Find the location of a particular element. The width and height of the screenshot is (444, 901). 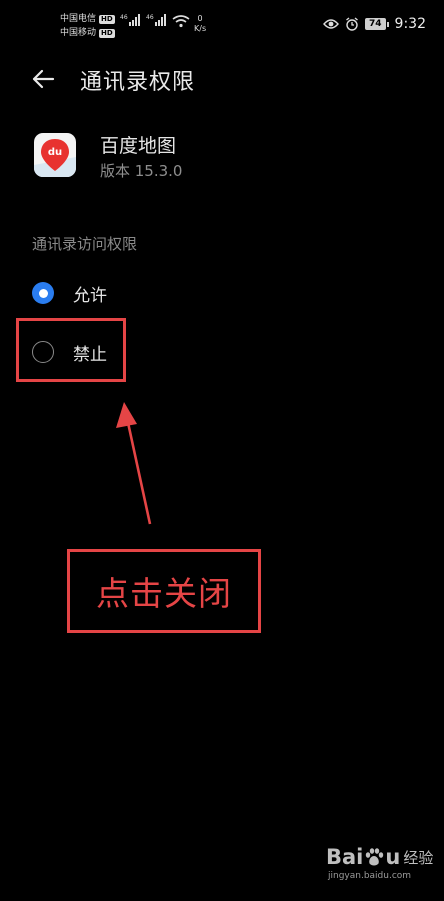

app-name: 百度地图 is located at coordinates (138, 146).